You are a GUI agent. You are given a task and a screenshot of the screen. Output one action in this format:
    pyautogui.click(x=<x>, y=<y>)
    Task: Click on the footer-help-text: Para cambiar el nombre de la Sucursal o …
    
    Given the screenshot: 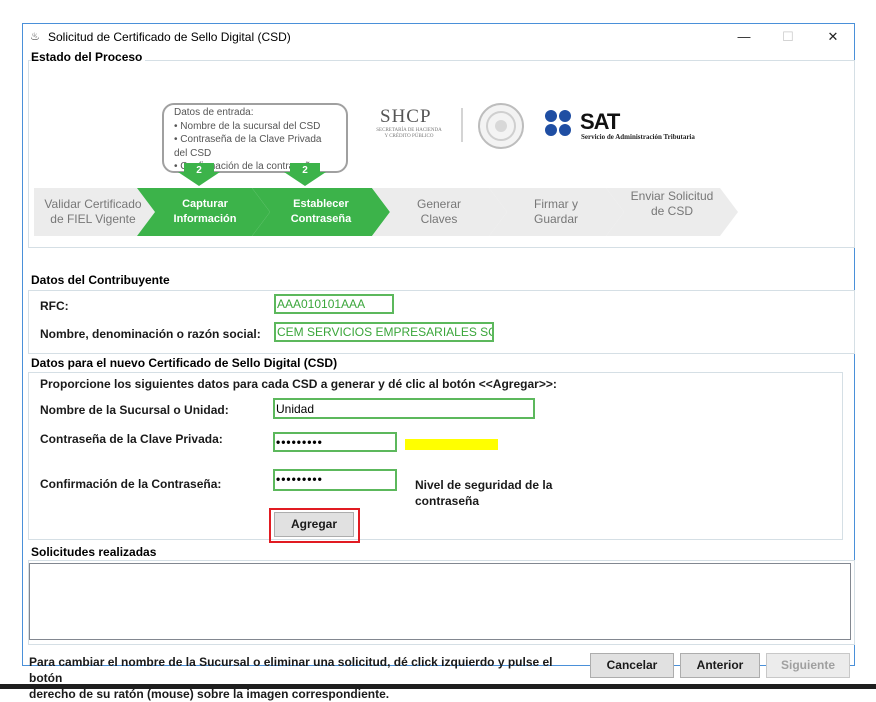 What is the action you would take?
    pyautogui.click(x=291, y=678)
    